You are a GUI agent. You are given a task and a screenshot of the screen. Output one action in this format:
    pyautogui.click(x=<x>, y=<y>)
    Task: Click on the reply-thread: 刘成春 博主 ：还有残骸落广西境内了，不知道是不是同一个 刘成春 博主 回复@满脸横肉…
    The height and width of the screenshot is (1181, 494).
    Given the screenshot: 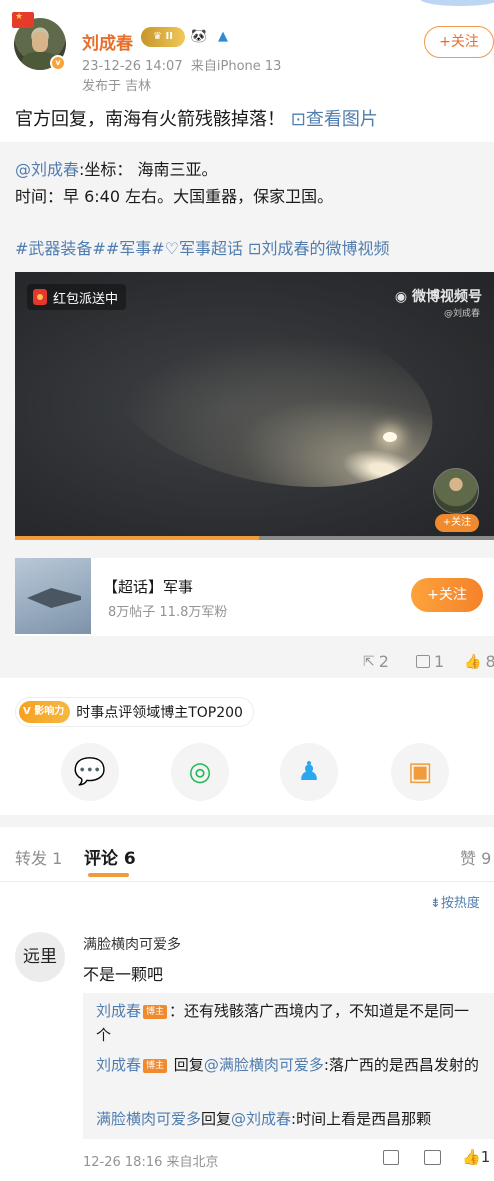 What is the action you would take?
    pyautogui.click(x=288, y=1066)
    